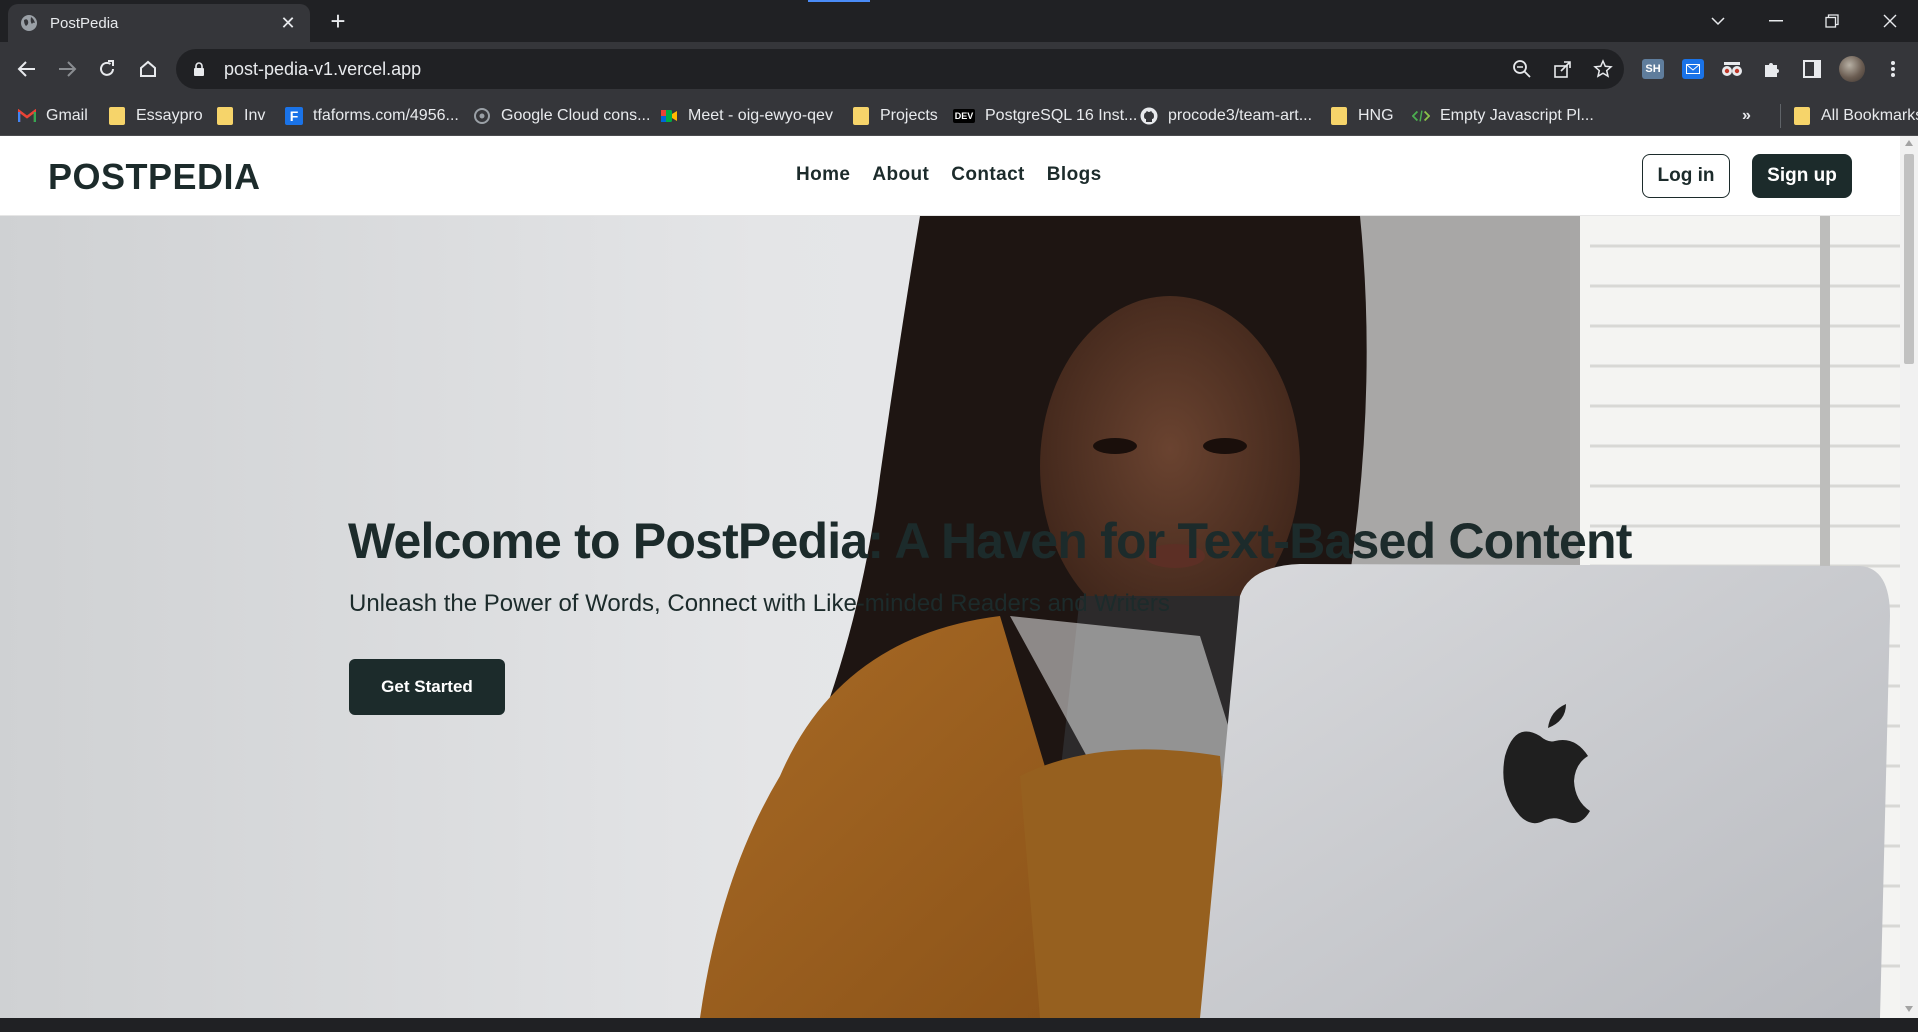  Describe the element at coordinates (27, 69) in the screenshot. I see `back-icon` at that location.